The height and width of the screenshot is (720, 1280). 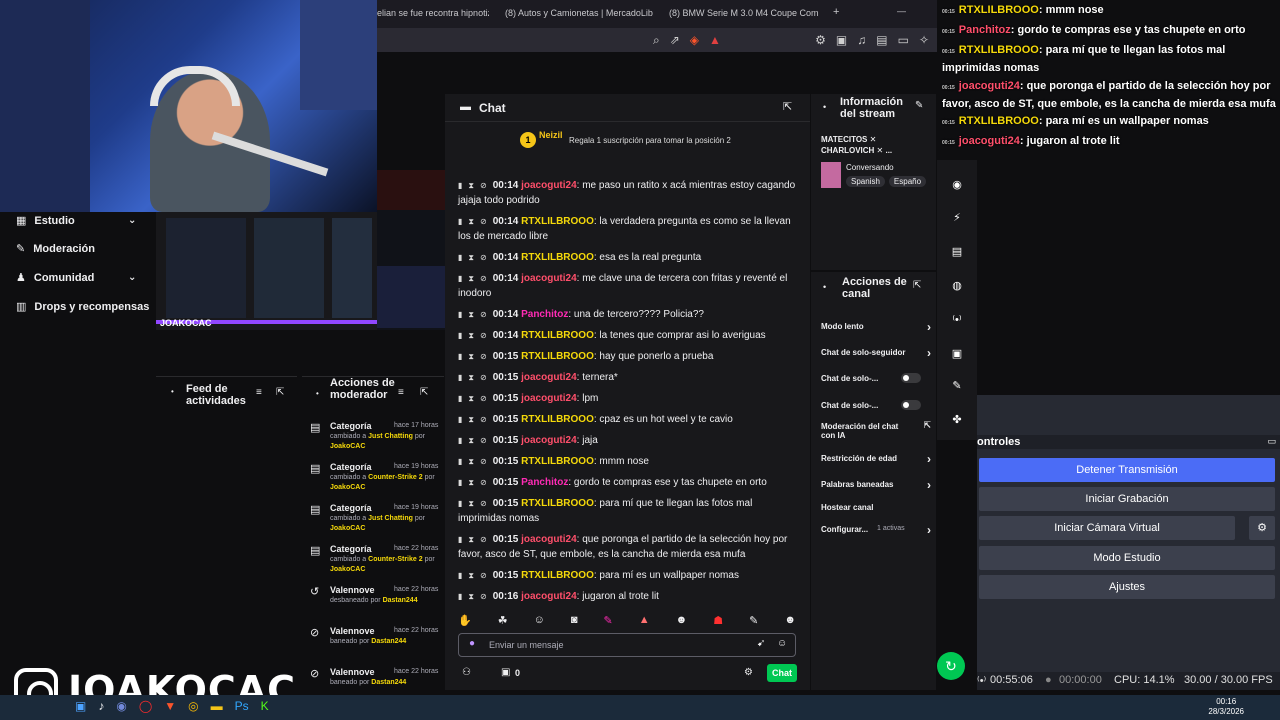 What do you see at coordinates (919, 105) in the screenshot?
I see `edit-icon: ✎` at bounding box center [919, 105].